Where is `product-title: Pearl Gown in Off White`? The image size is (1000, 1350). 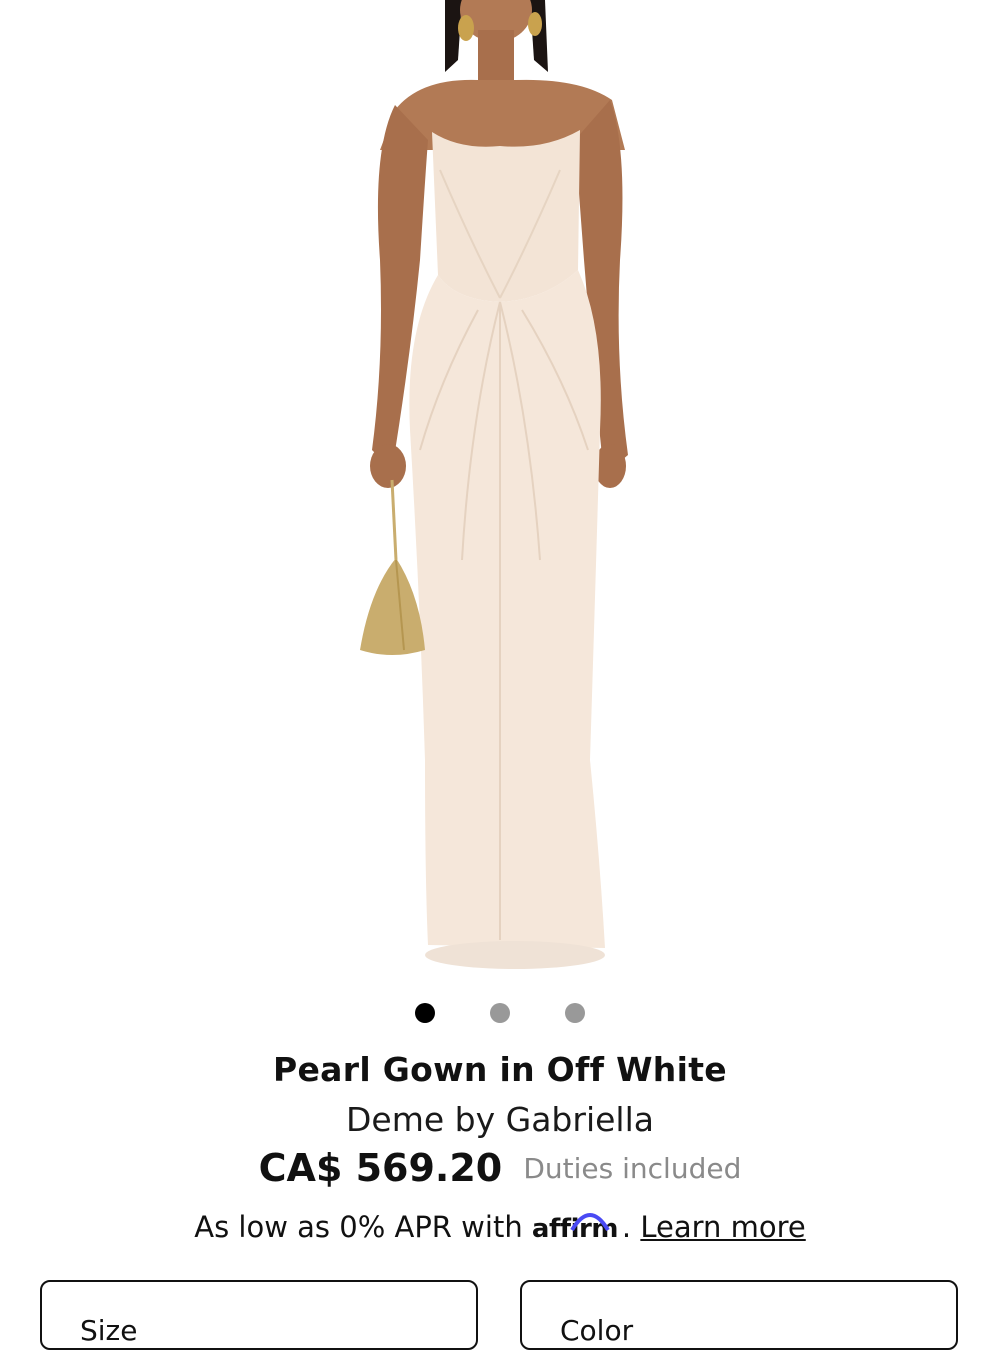 product-title: Pearl Gown in Off White is located at coordinates (500, 1069).